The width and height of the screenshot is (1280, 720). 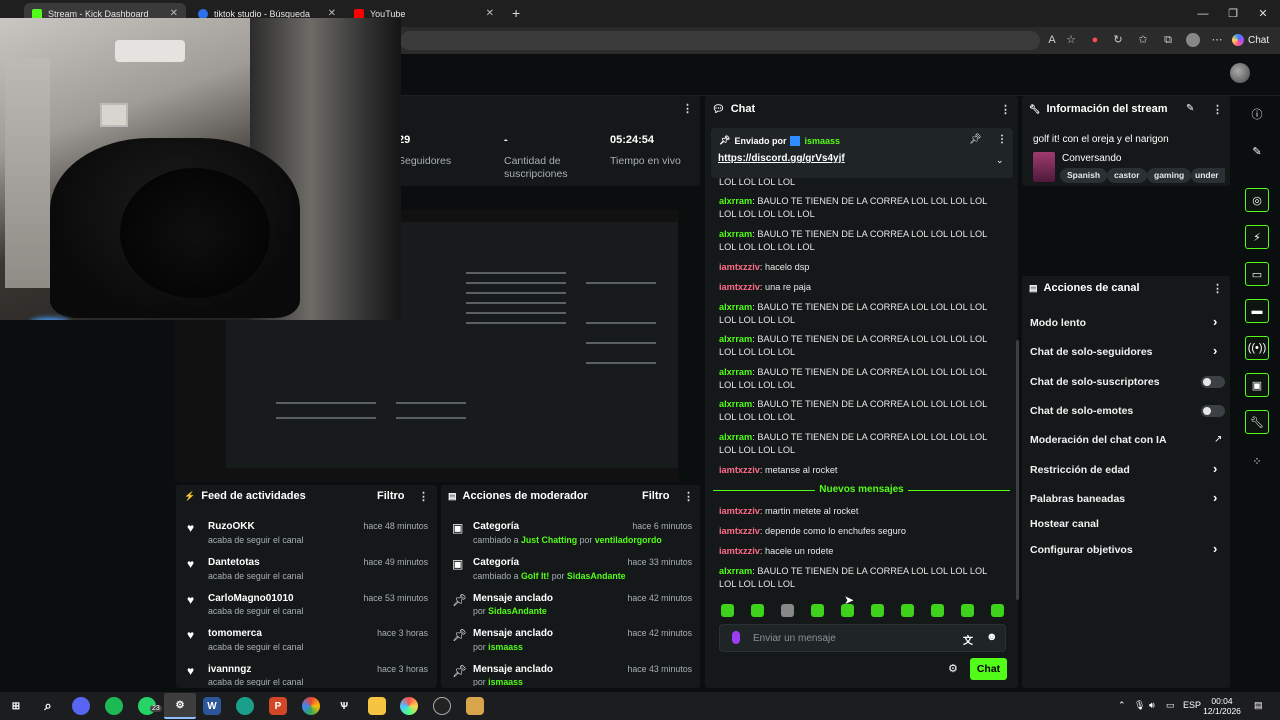 What do you see at coordinates (1118, 40) in the screenshot?
I see `refresh-icon: ↻` at bounding box center [1118, 40].